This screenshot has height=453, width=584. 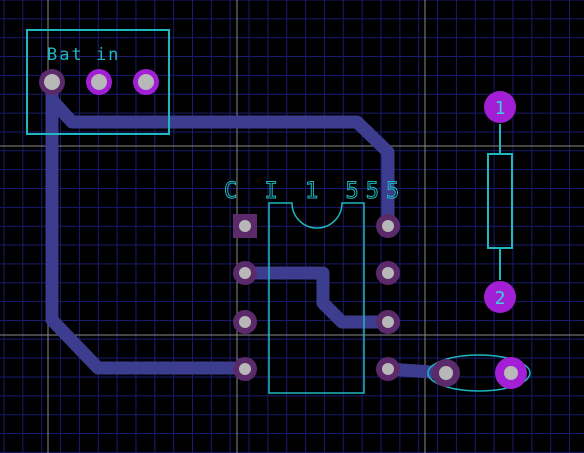 I want to click on ic-designator-label: C I 1 555, so click(x=315, y=191).